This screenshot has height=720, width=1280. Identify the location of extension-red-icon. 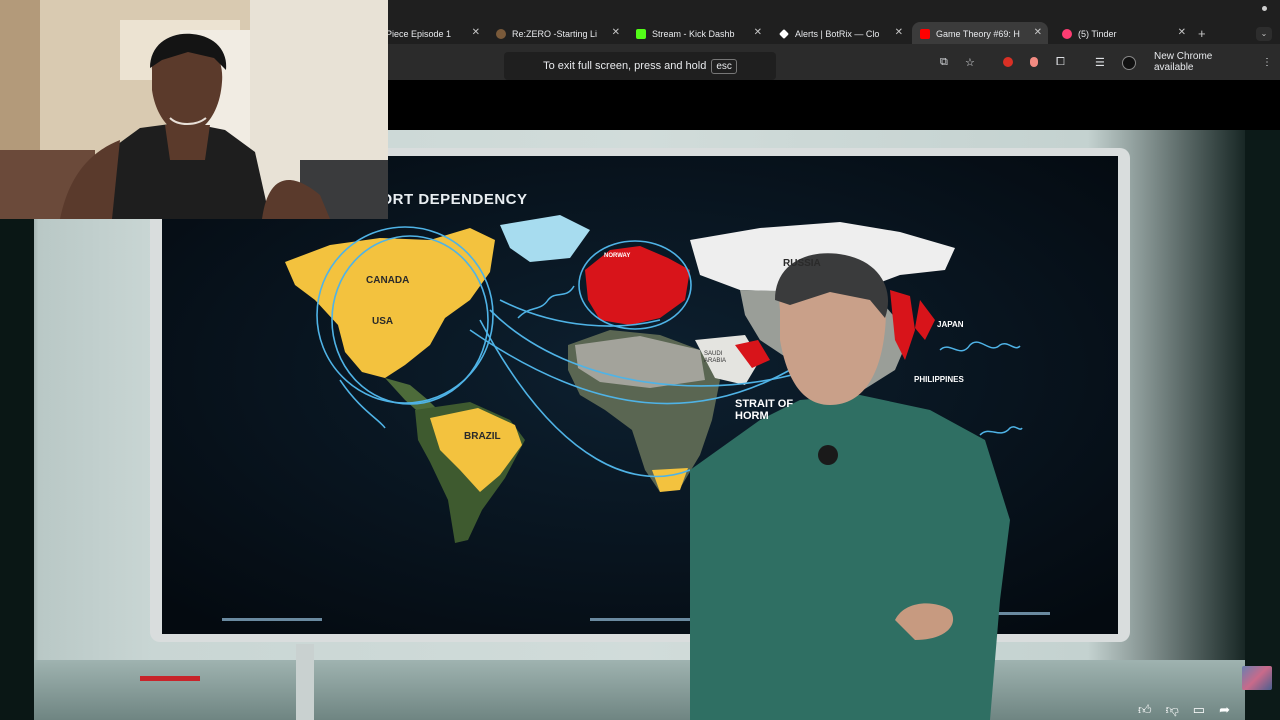
(1008, 62).